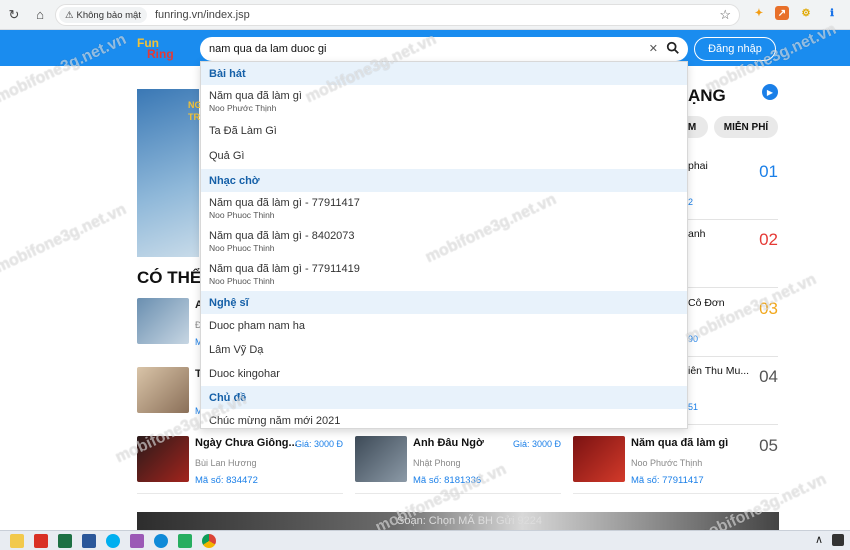  Describe the element at coordinates (447, 480) in the screenshot. I see `card-code: Mã số: 8181336` at that location.